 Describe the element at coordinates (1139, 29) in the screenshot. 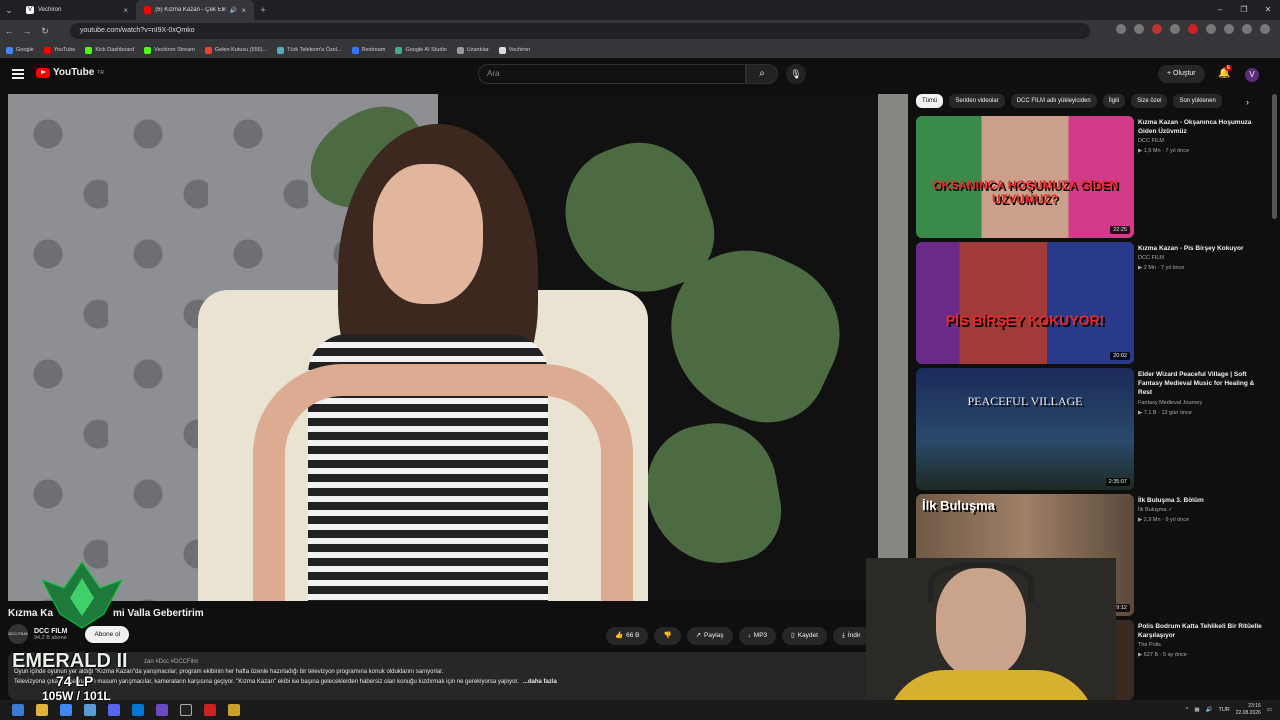

I see `star-icon` at that location.